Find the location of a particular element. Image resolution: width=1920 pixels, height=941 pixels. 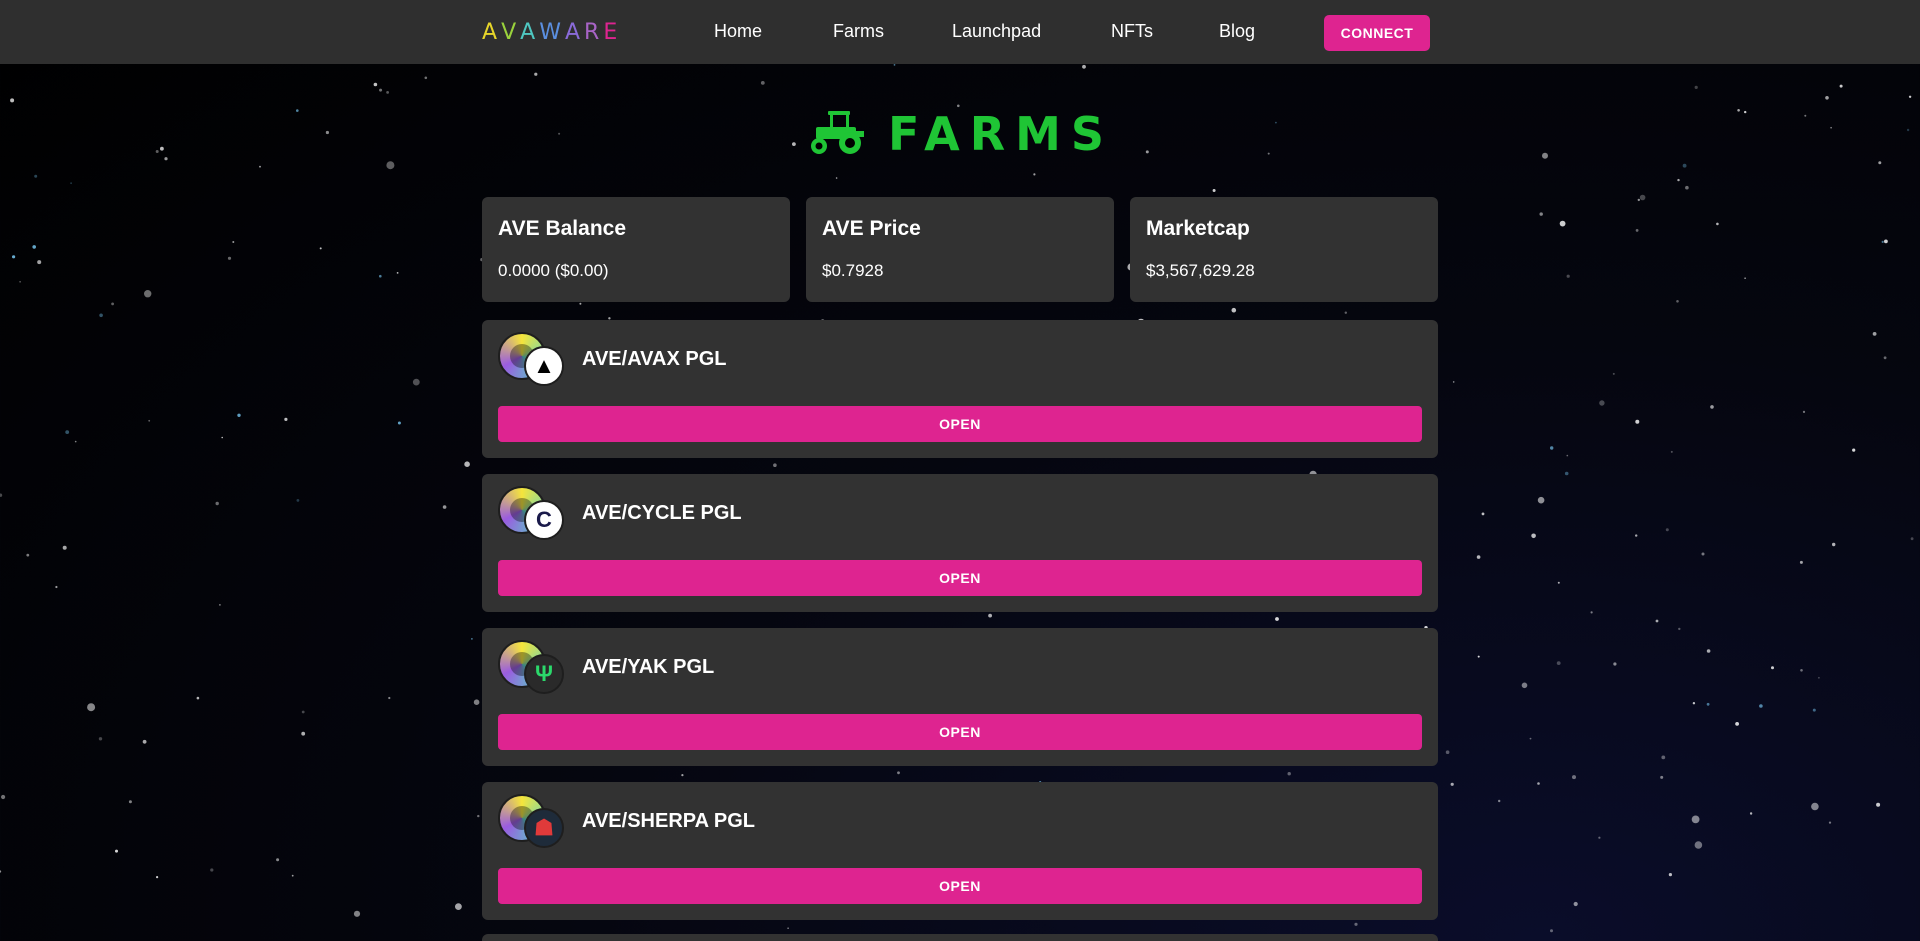

farm-name: AVE/YAK PGL is located at coordinates (648, 667).